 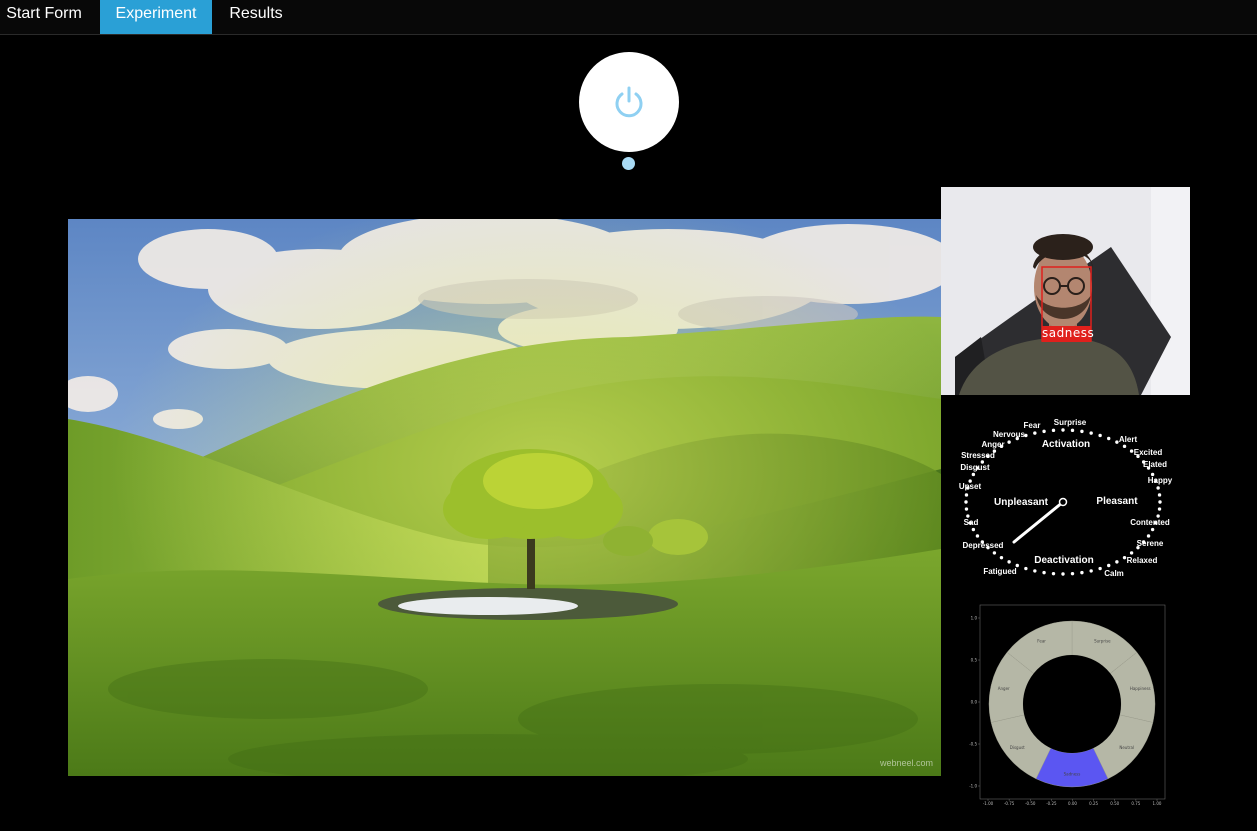 What do you see at coordinates (971, 522) in the screenshot?
I see `emotion-label: Sad` at bounding box center [971, 522].